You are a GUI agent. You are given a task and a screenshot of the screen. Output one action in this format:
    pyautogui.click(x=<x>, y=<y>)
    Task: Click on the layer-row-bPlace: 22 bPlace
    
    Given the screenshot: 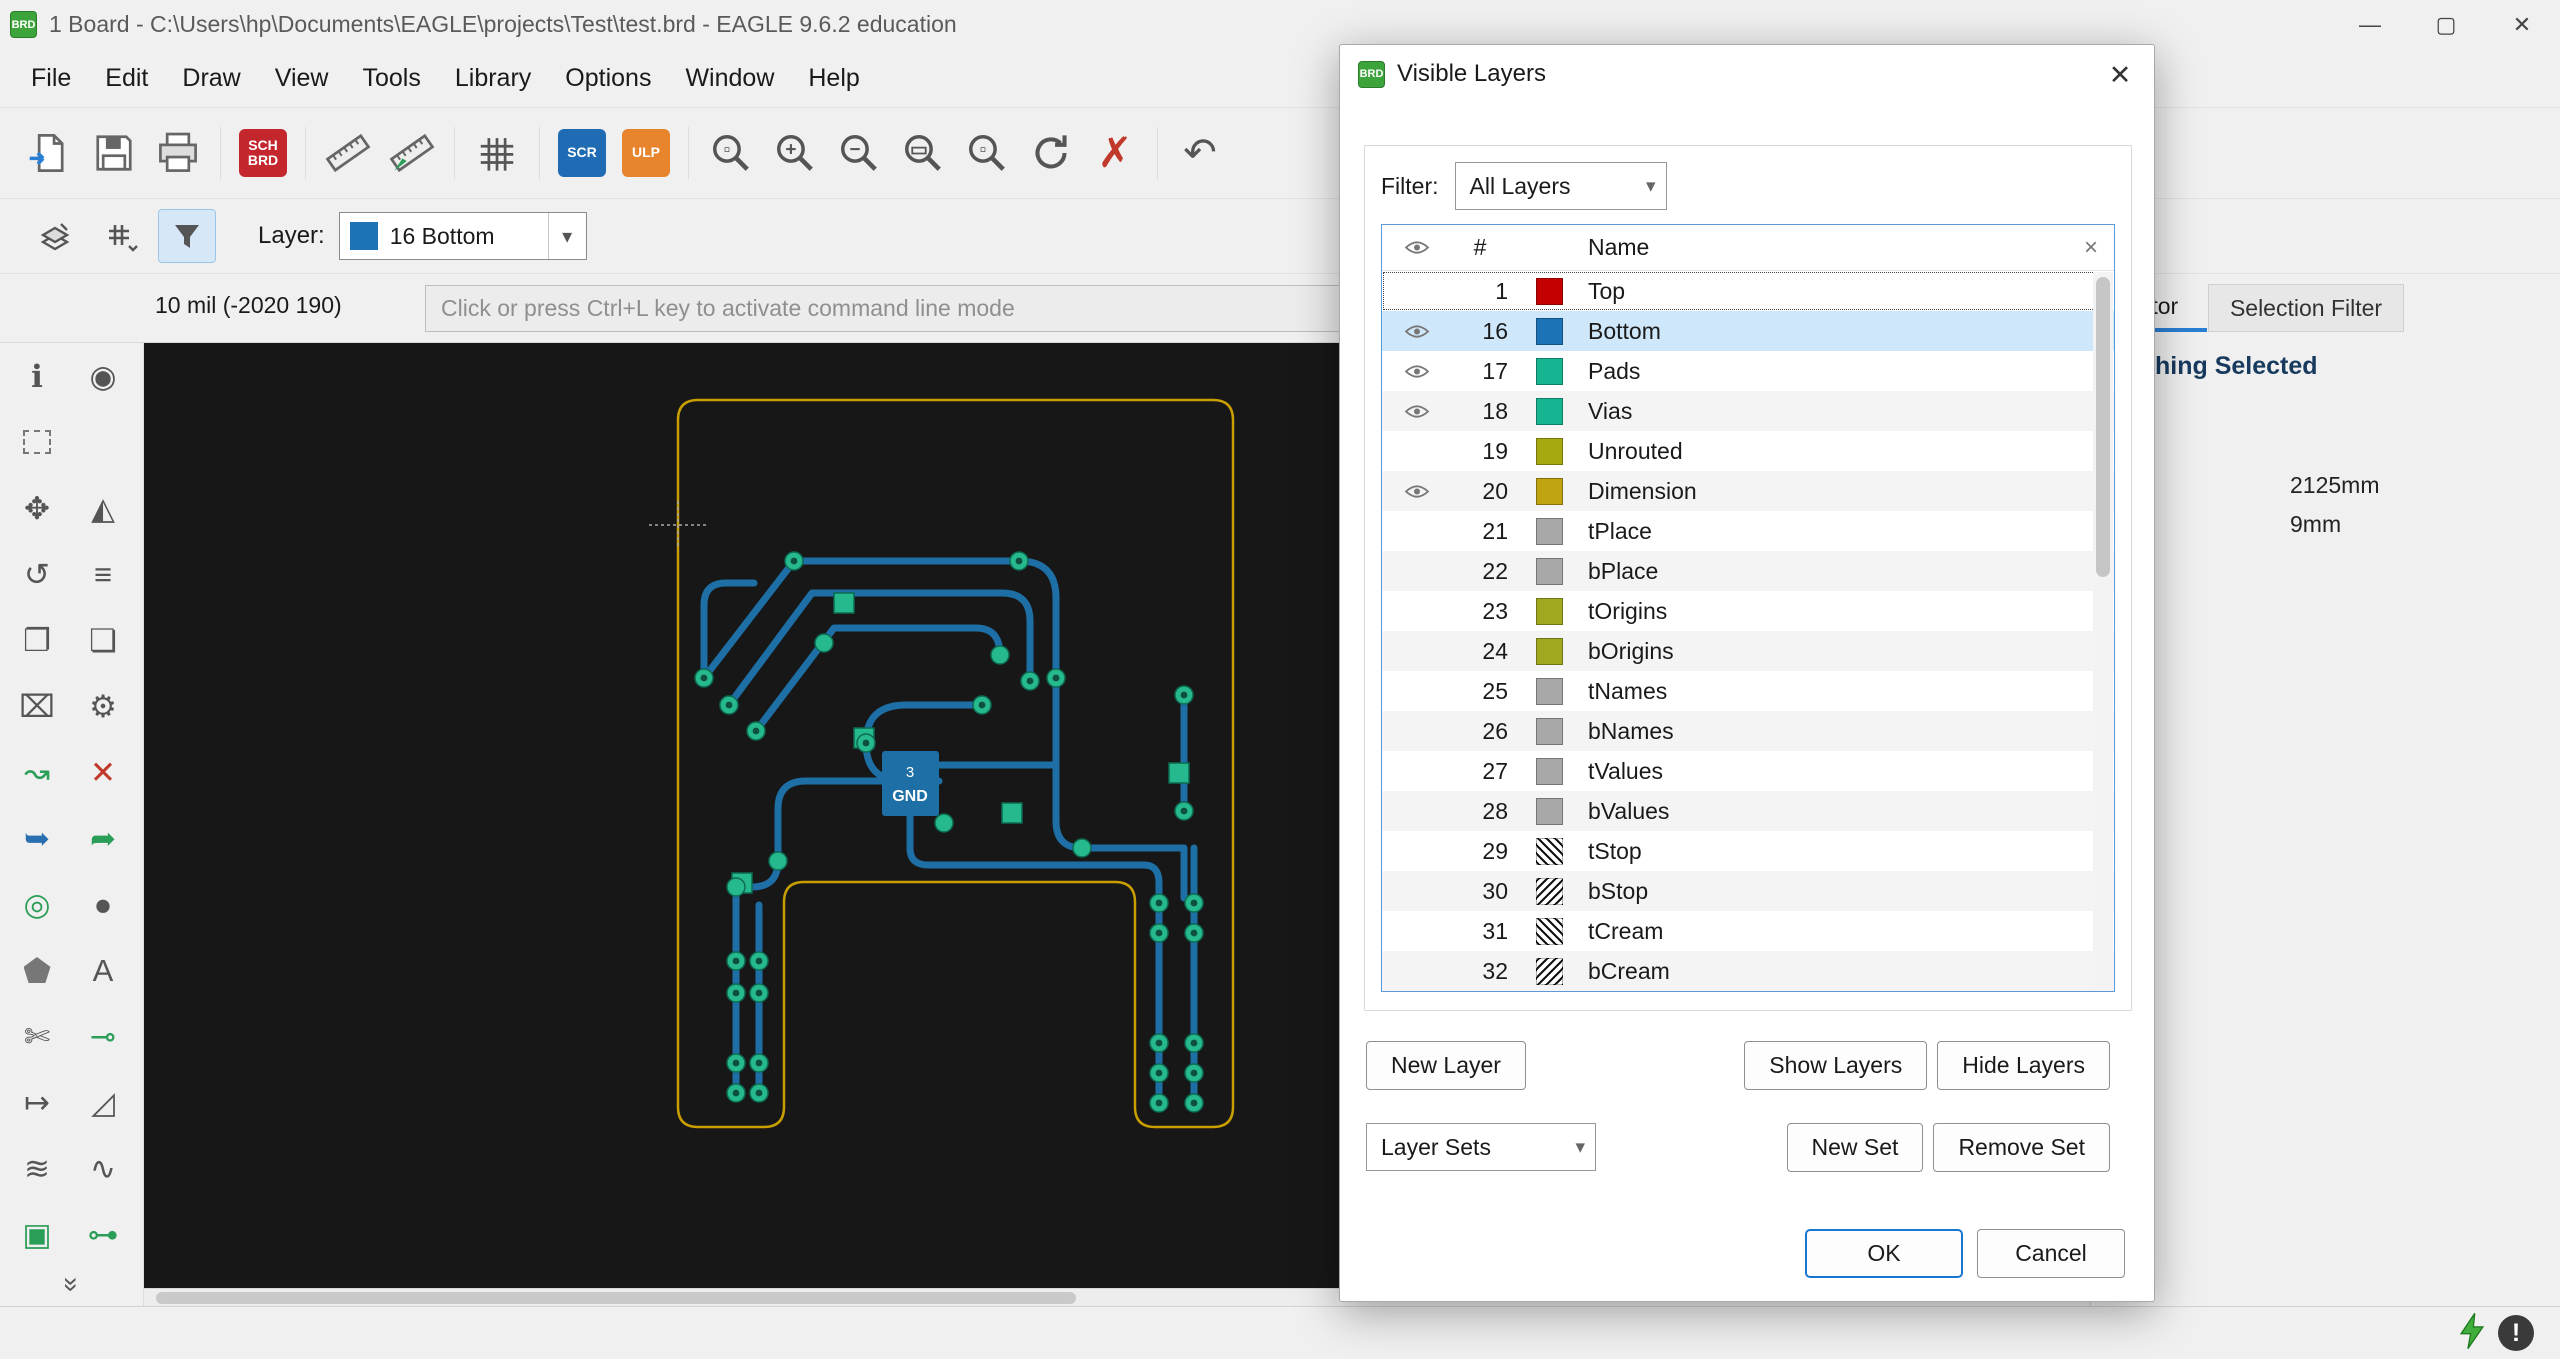 What is the action you would take?
    pyautogui.click(x=1748, y=571)
    